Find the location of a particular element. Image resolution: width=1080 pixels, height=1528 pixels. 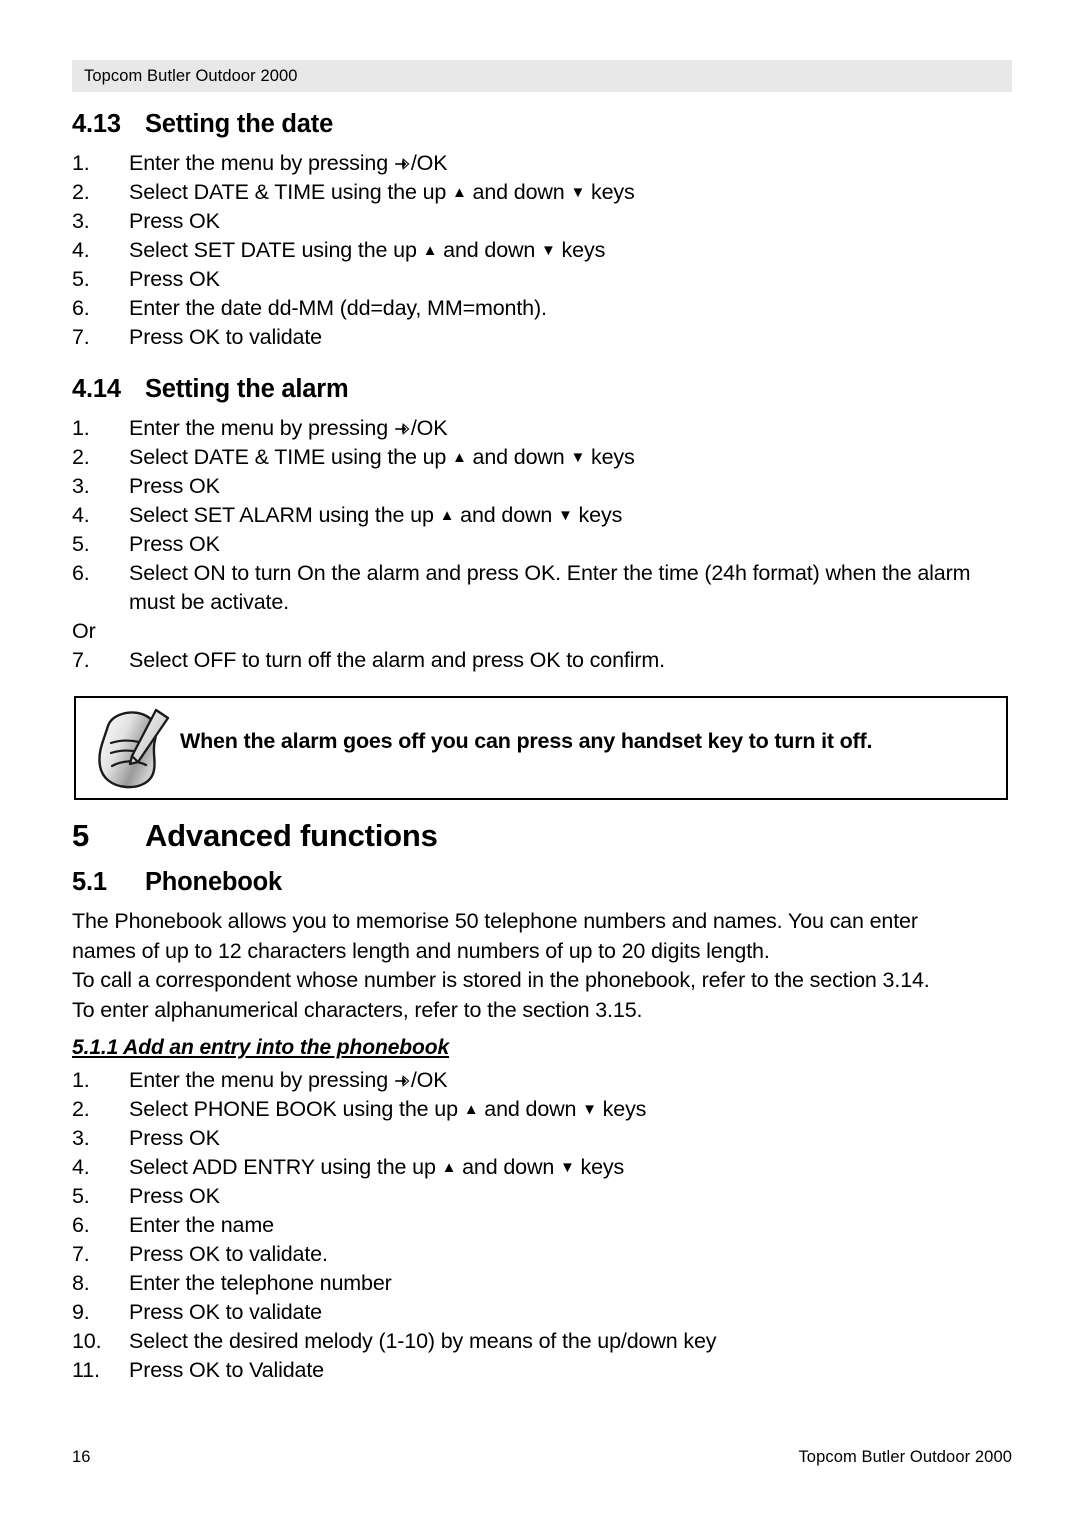

section-heading-4-14: 4.14 Setting the alarm is located at coordinates (542, 389).